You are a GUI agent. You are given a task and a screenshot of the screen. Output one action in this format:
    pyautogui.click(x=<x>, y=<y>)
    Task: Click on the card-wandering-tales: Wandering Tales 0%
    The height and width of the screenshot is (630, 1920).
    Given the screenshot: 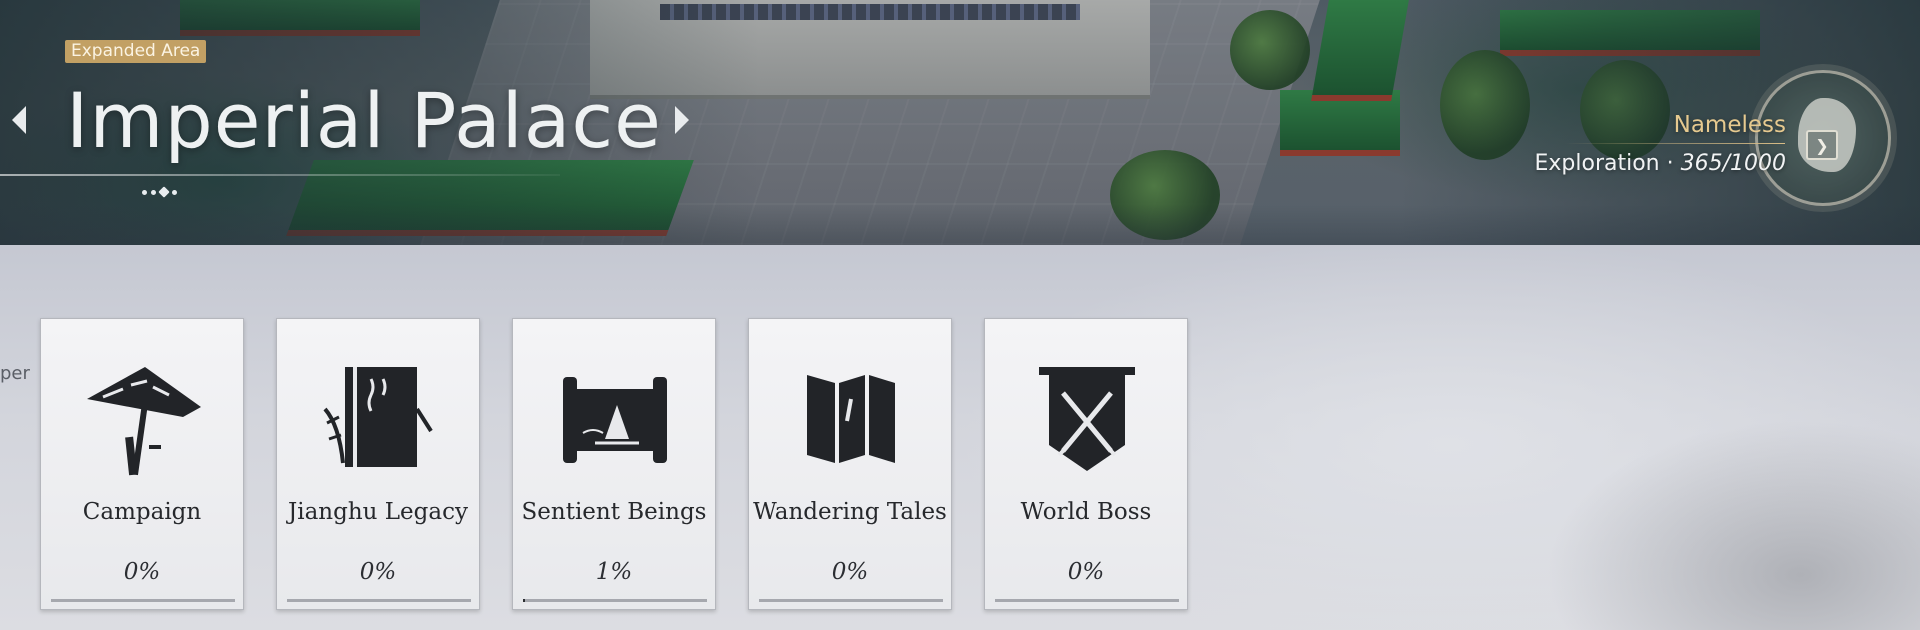 What is the action you would take?
    pyautogui.click(x=850, y=464)
    